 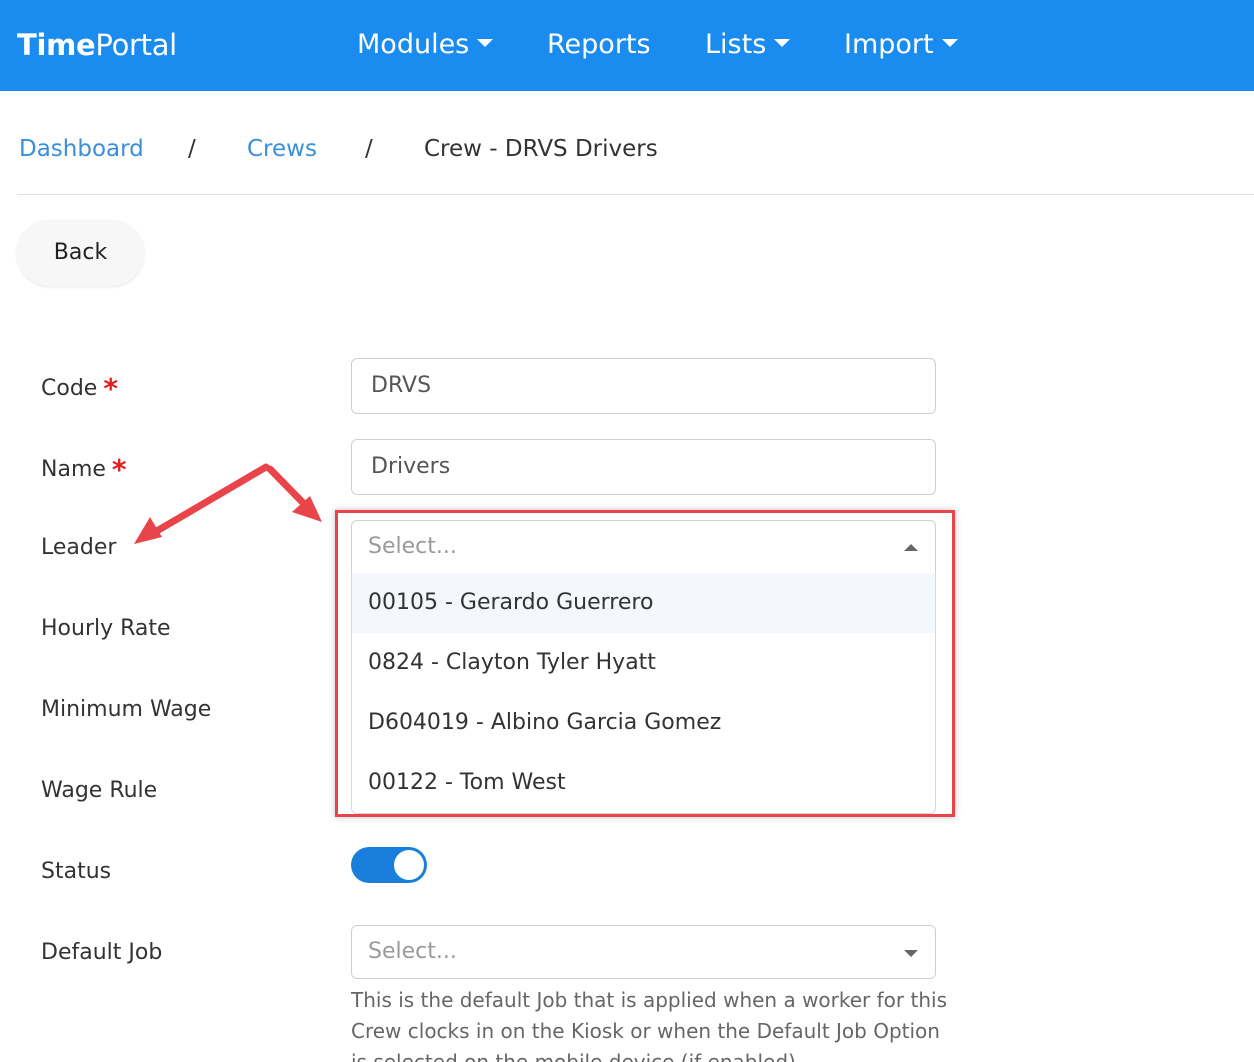 I want to click on status-label: Status, so click(x=76, y=871).